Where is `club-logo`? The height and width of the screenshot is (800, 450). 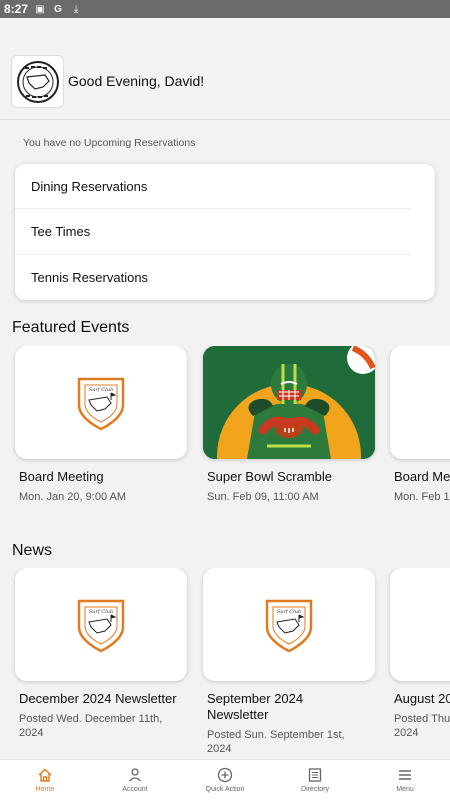 club-logo is located at coordinates (37, 81).